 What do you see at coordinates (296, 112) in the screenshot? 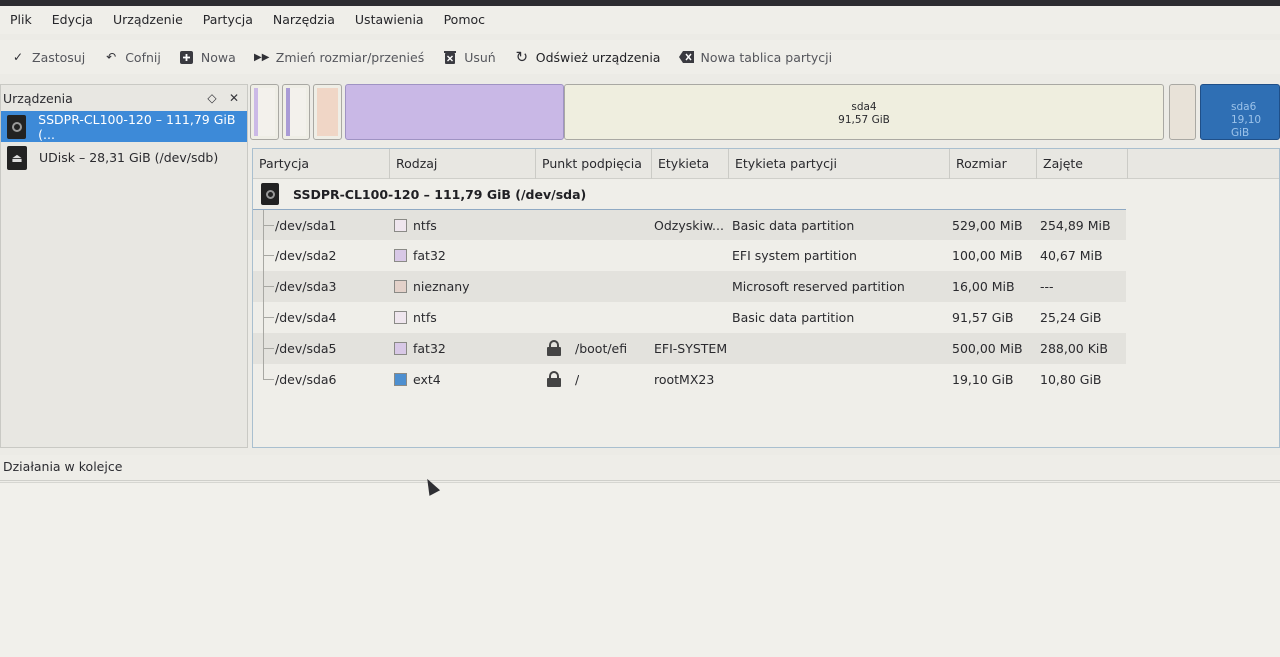
I see `partition-segment-sda2` at bounding box center [296, 112].